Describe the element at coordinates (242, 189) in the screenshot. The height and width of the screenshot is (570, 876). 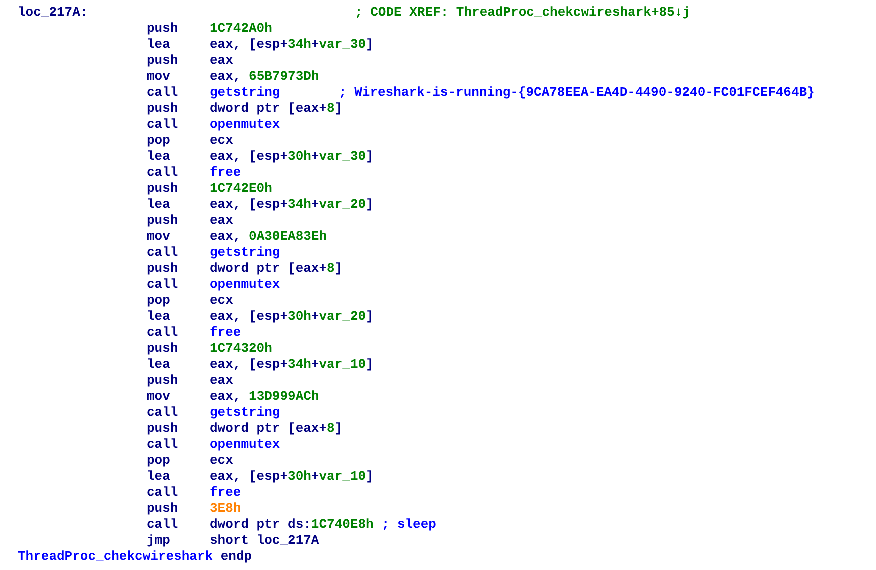
I see `instruction-operand: 1C742E0h` at that location.